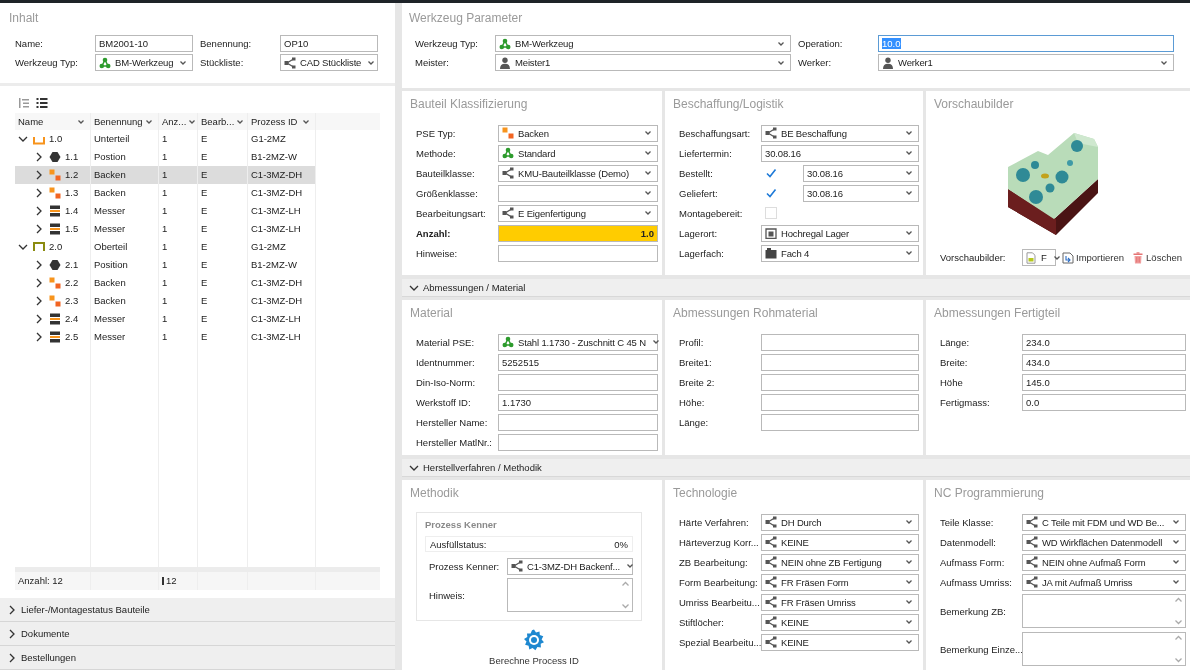 The height and width of the screenshot is (670, 1190). Describe the element at coordinates (796, 288) in the screenshot. I see `section-header: Abmessungen / Material` at that location.